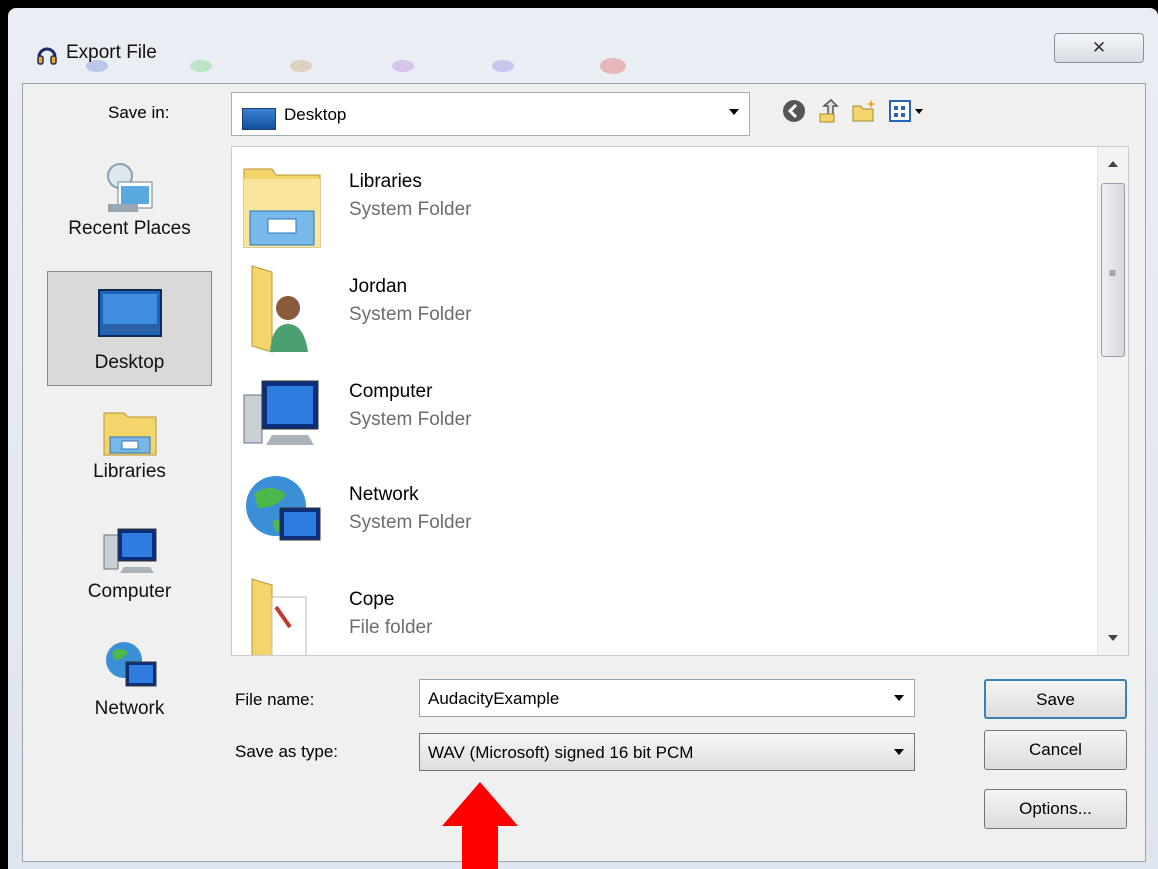  What do you see at coordinates (372, 599) in the screenshot?
I see `file-name: Cope` at bounding box center [372, 599].